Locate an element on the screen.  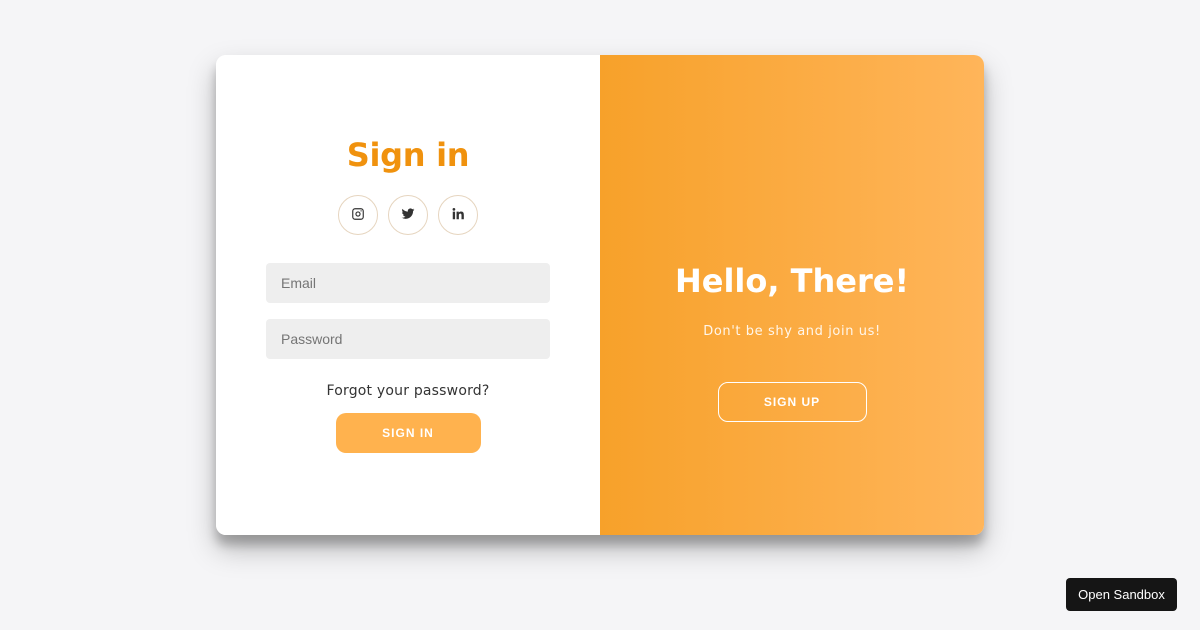
twitter-link is located at coordinates (408, 215).